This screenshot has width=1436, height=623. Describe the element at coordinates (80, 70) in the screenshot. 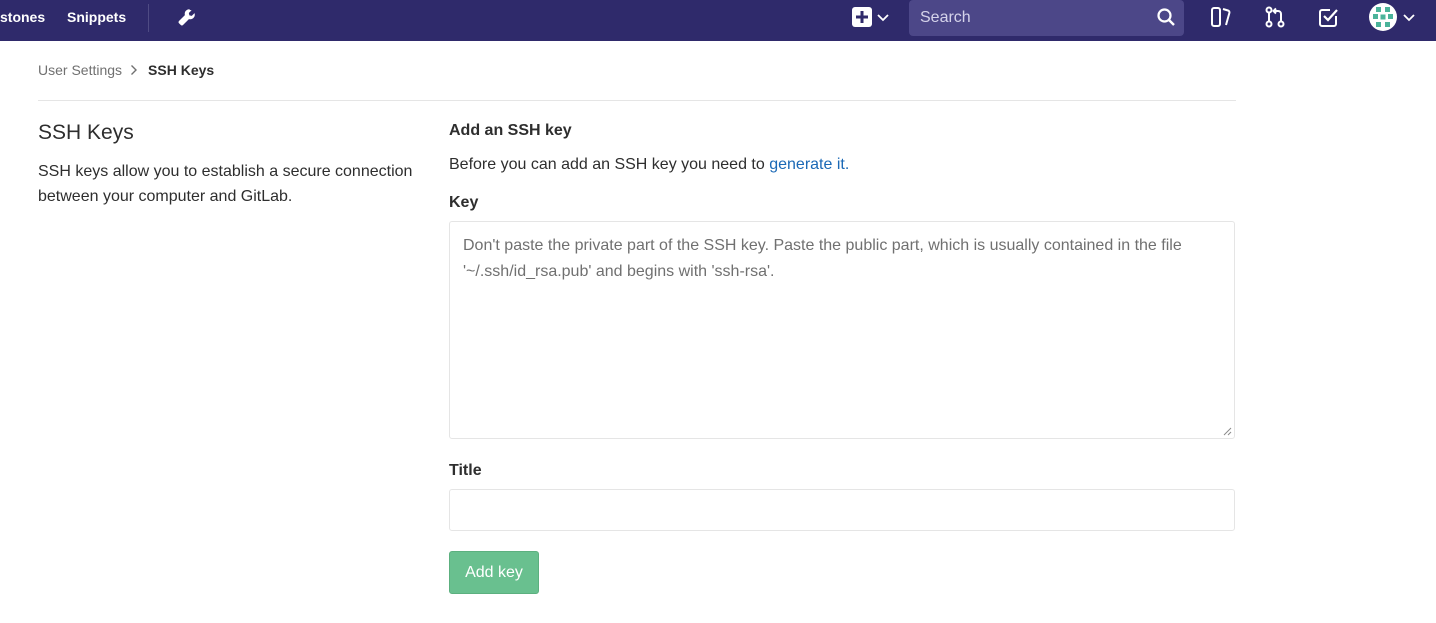

I see `breadcrumb-user-settings-link: User Settings` at that location.